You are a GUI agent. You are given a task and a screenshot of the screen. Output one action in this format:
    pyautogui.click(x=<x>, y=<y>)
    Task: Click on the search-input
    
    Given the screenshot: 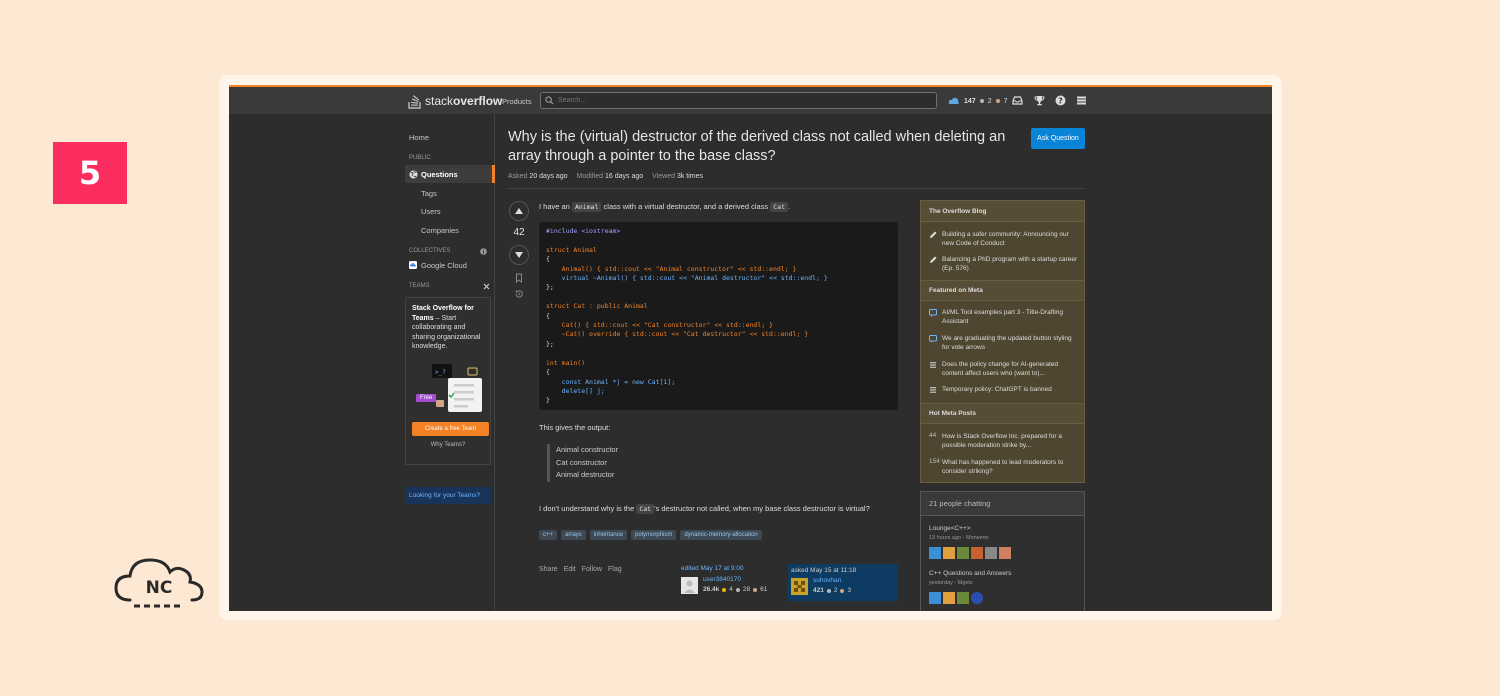 What is the action you would take?
    pyautogui.click(x=738, y=100)
    